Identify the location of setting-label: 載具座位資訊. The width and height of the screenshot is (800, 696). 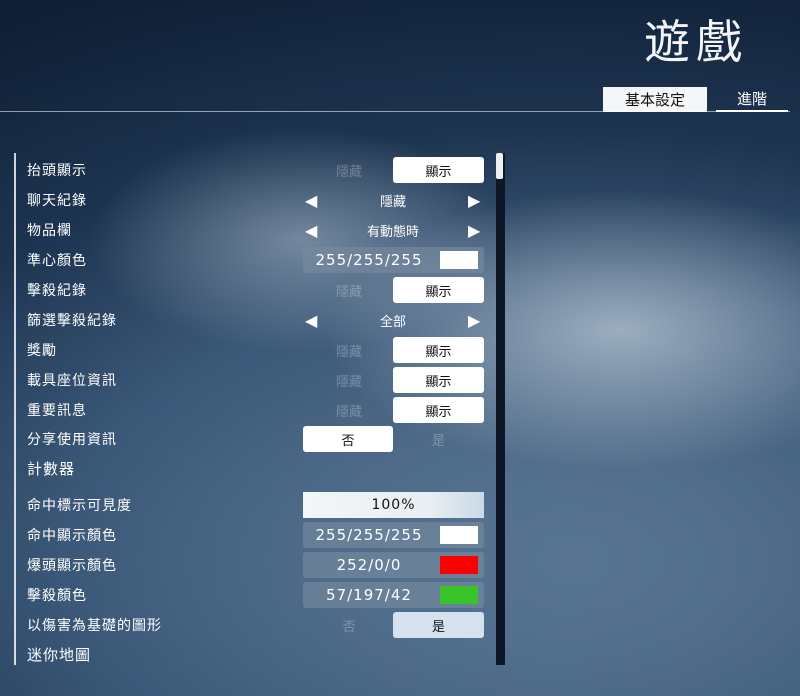
(72, 381).